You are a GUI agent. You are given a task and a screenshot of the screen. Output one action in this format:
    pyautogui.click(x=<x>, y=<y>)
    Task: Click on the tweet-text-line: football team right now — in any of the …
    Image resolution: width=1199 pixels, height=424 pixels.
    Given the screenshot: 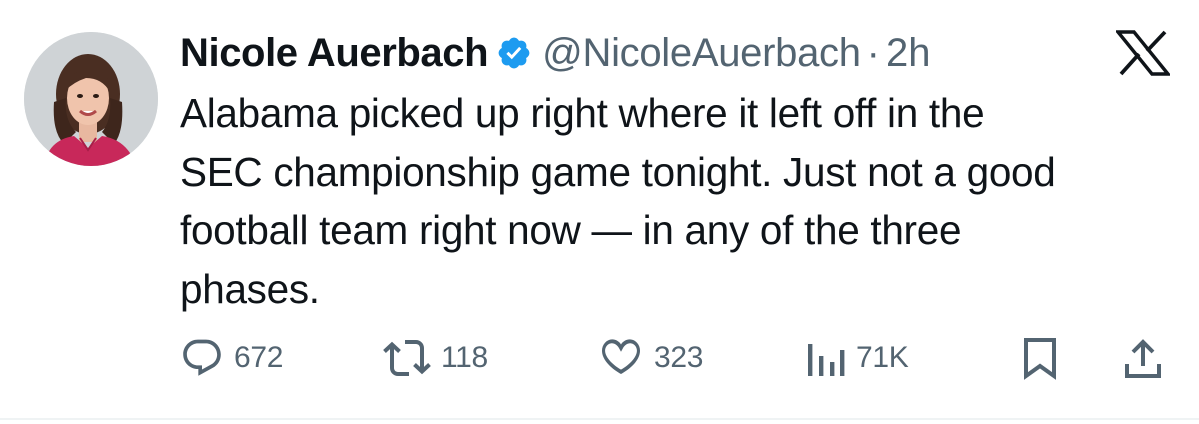 What is the action you would take?
    pyautogui.click(x=571, y=230)
    